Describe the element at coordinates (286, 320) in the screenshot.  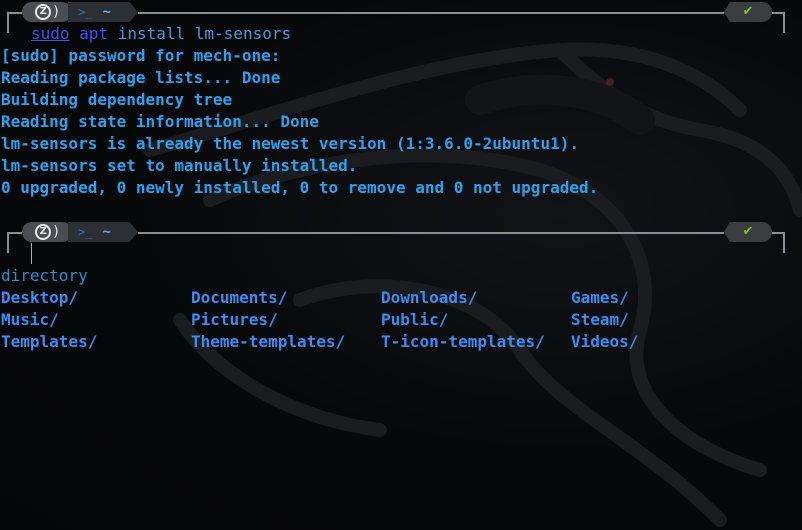
I see `completion-item: Pictures/` at that location.